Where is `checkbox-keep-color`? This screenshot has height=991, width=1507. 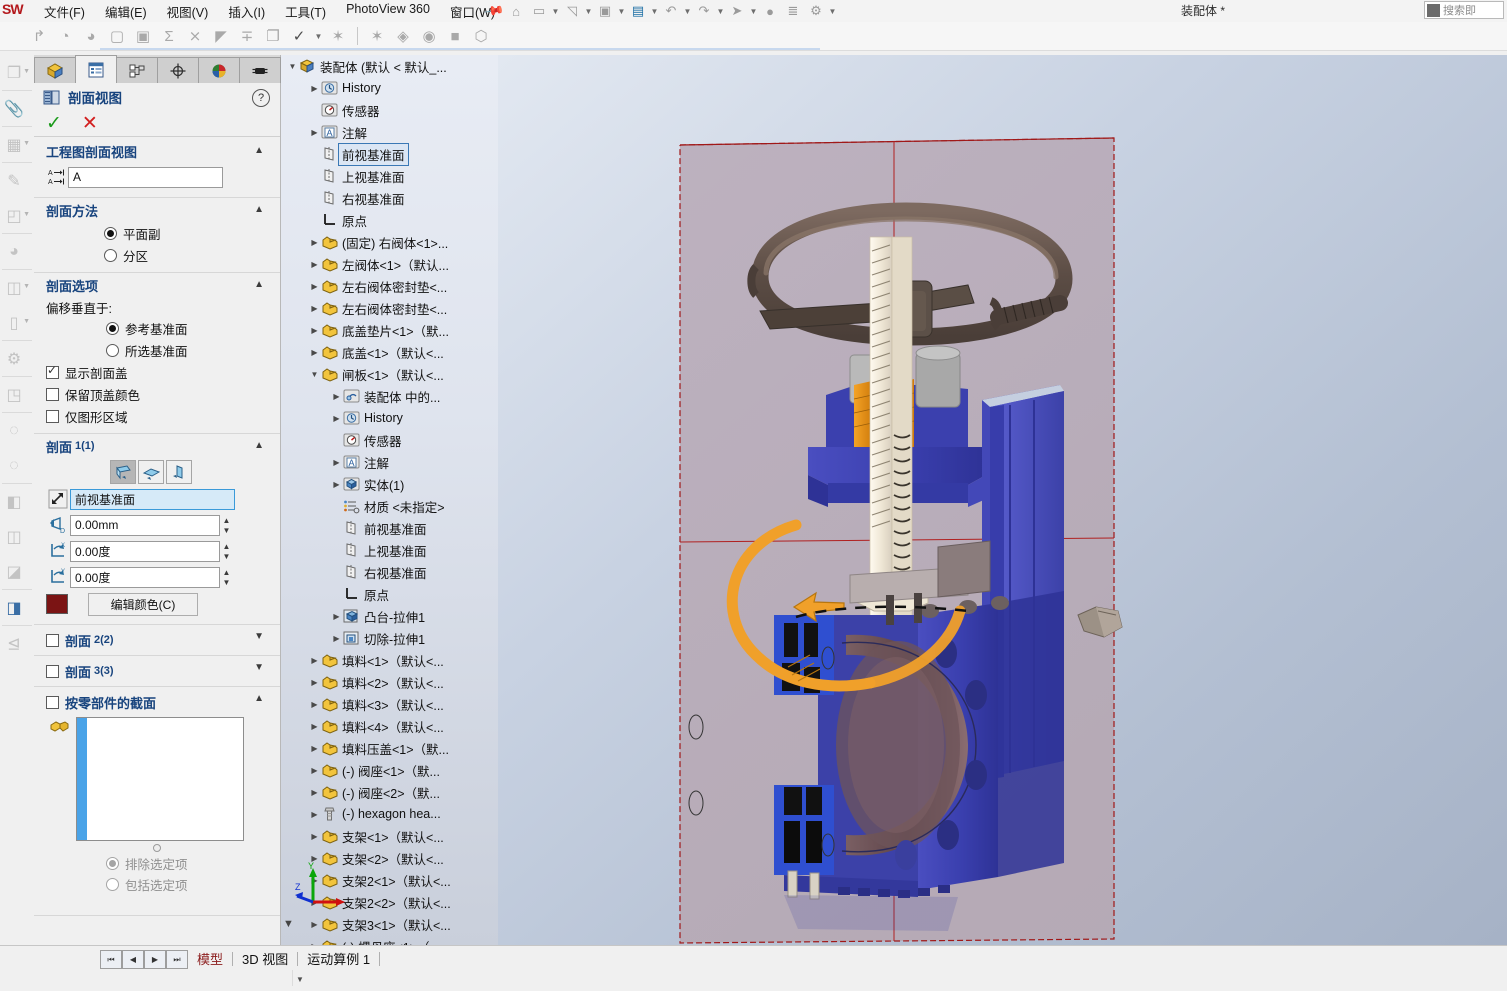
checkbox-keep-color is located at coordinates (52, 394).